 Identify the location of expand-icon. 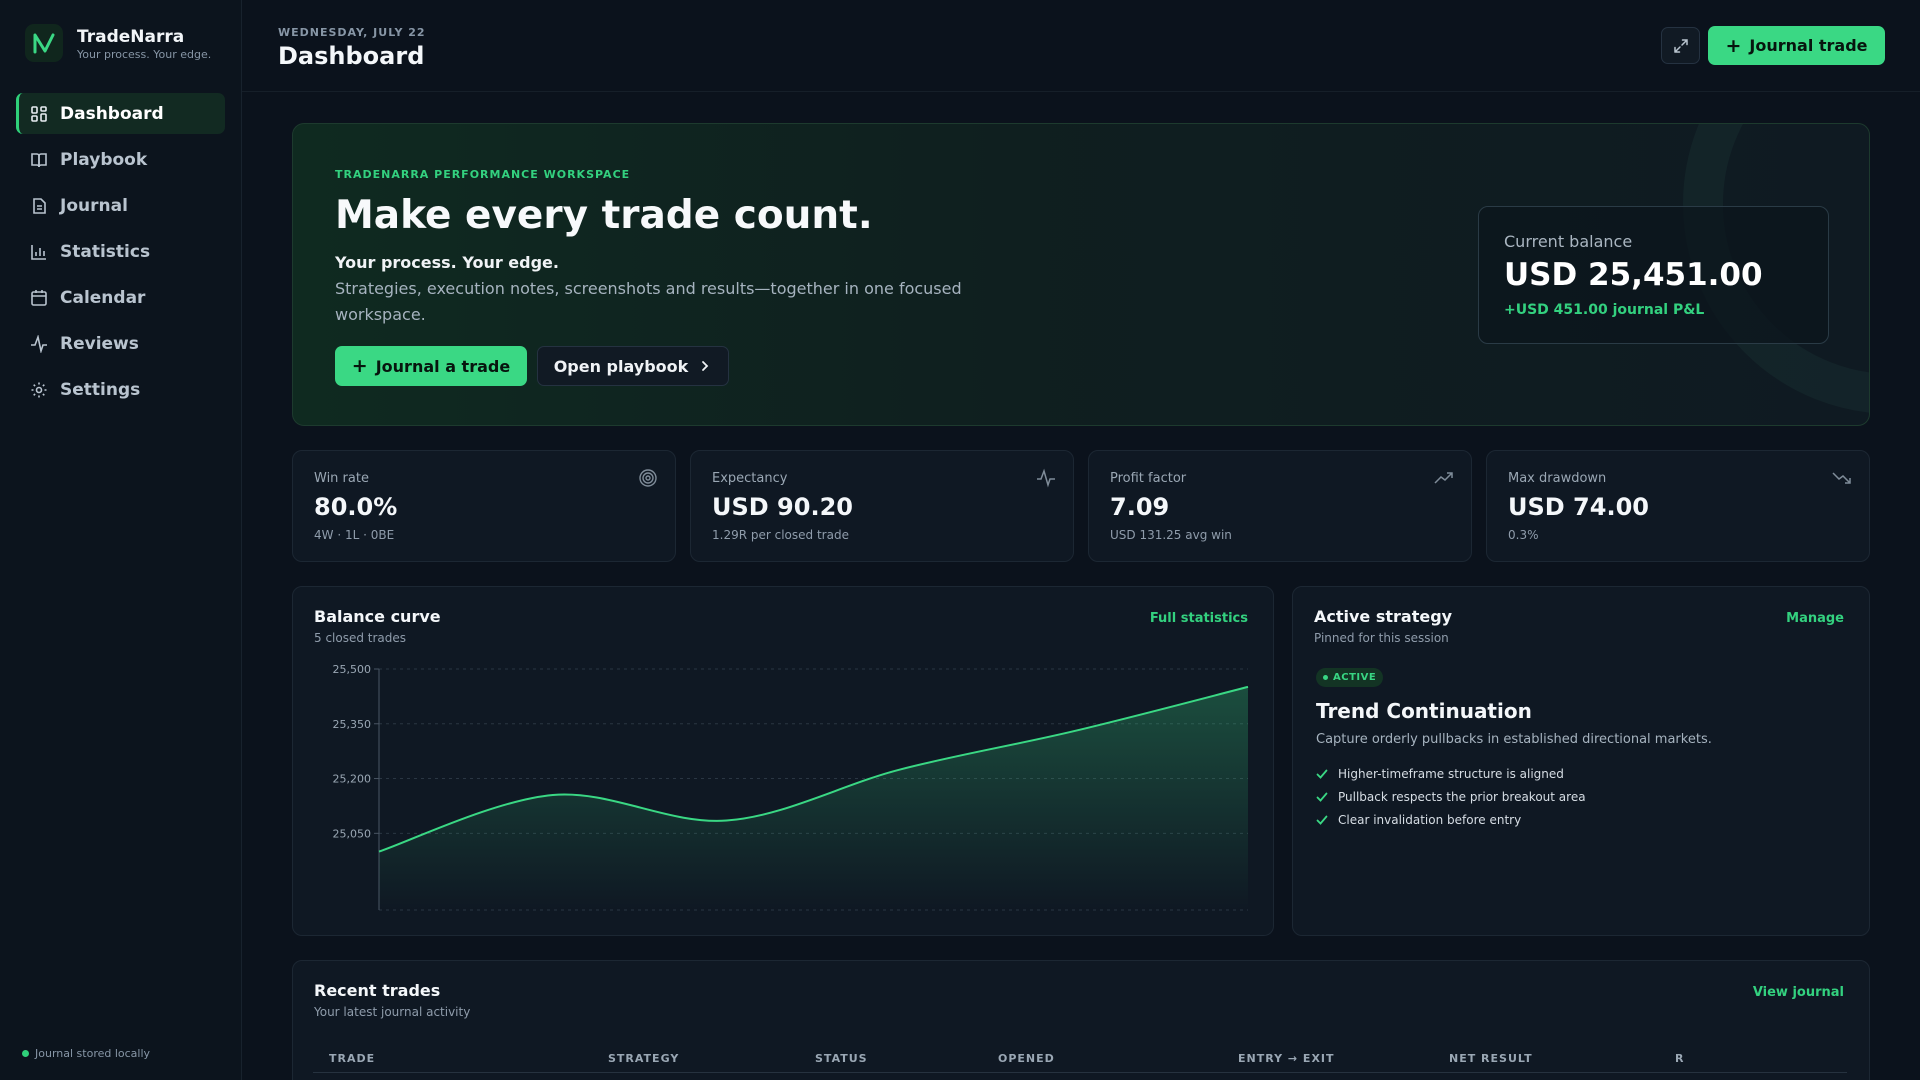
(1680, 45).